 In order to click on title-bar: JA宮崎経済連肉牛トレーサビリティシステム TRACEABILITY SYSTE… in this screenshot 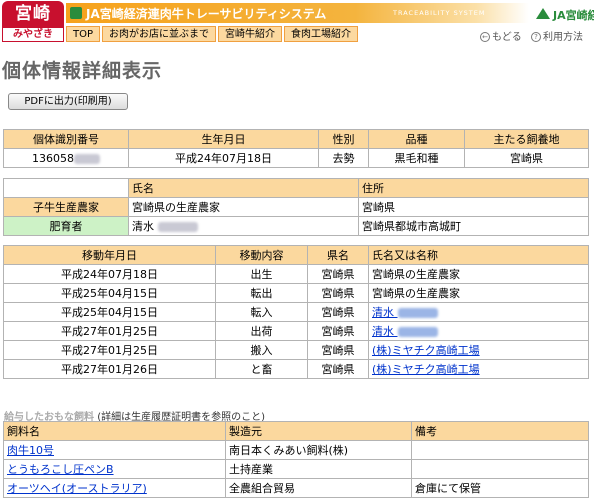, I will do `click(330, 13)`.